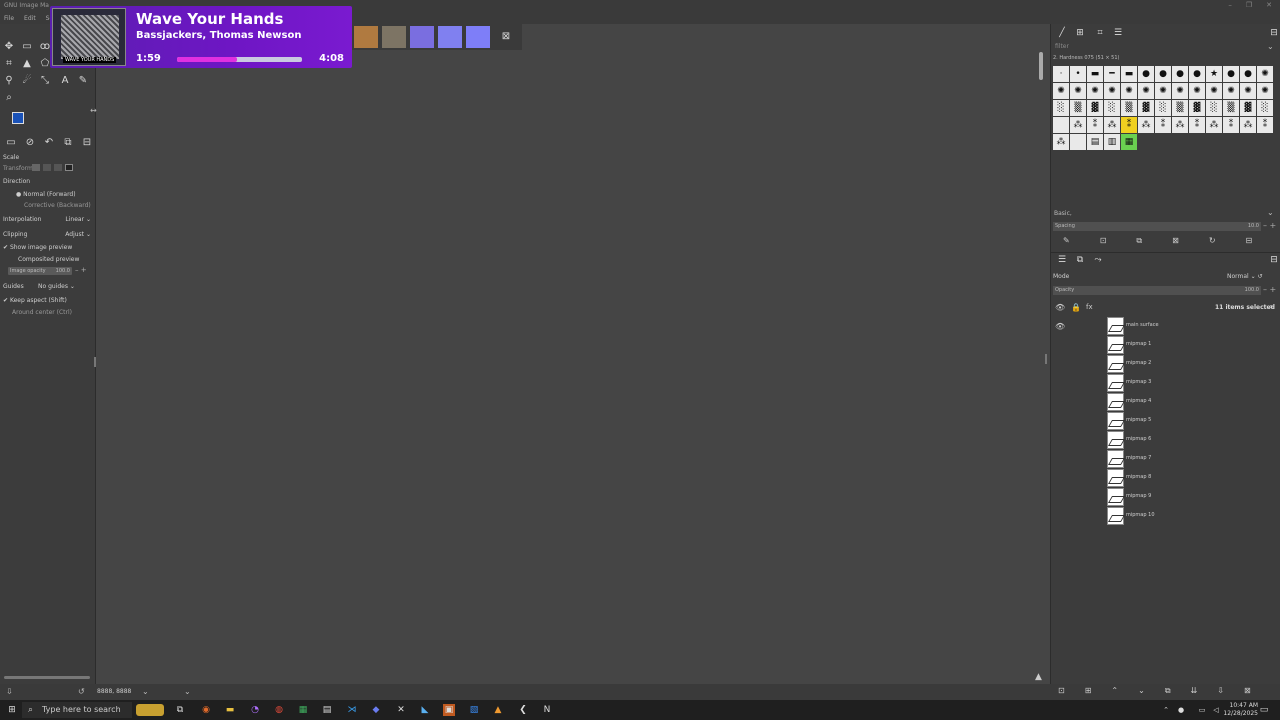 The image size is (1280, 720). What do you see at coordinates (40, 271) in the screenshot?
I see `image-opacity-slider: Image opacity 100.0` at bounding box center [40, 271].